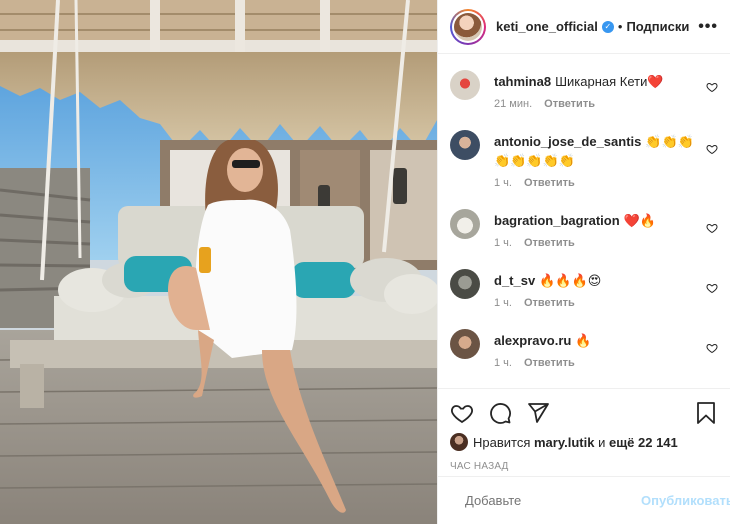 The width and height of the screenshot is (730, 524). Describe the element at coordinates (459, 442) in the screenshot. I see `liker-avatar` at that location.